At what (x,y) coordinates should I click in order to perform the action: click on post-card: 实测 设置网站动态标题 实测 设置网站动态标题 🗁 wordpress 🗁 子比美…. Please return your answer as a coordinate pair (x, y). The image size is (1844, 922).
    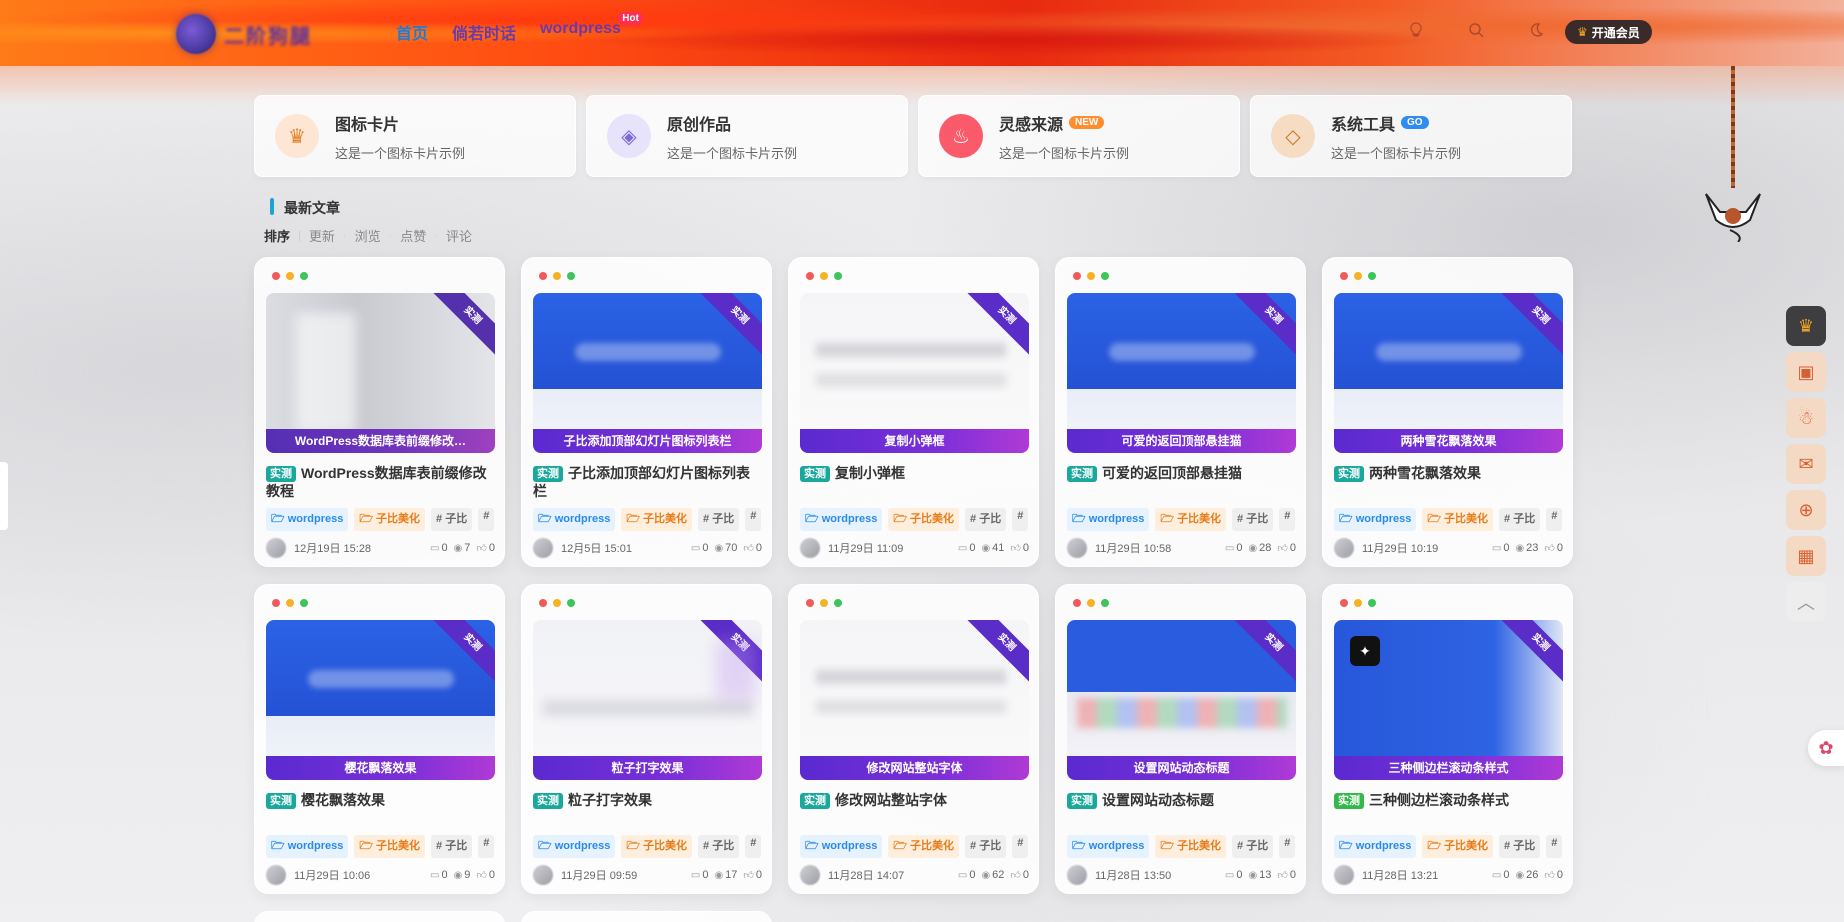
    Looking at the image, I should click on (1180, 739).